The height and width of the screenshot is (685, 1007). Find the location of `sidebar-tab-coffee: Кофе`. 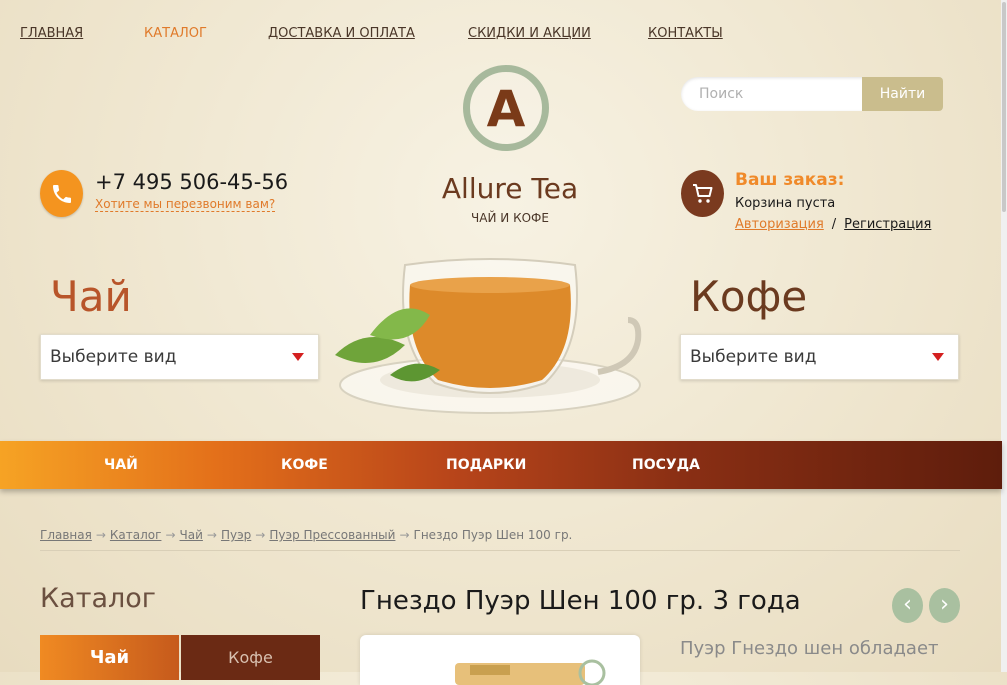

sidebar-tab-coffee: Кофе is located at coordinates (250, 657).